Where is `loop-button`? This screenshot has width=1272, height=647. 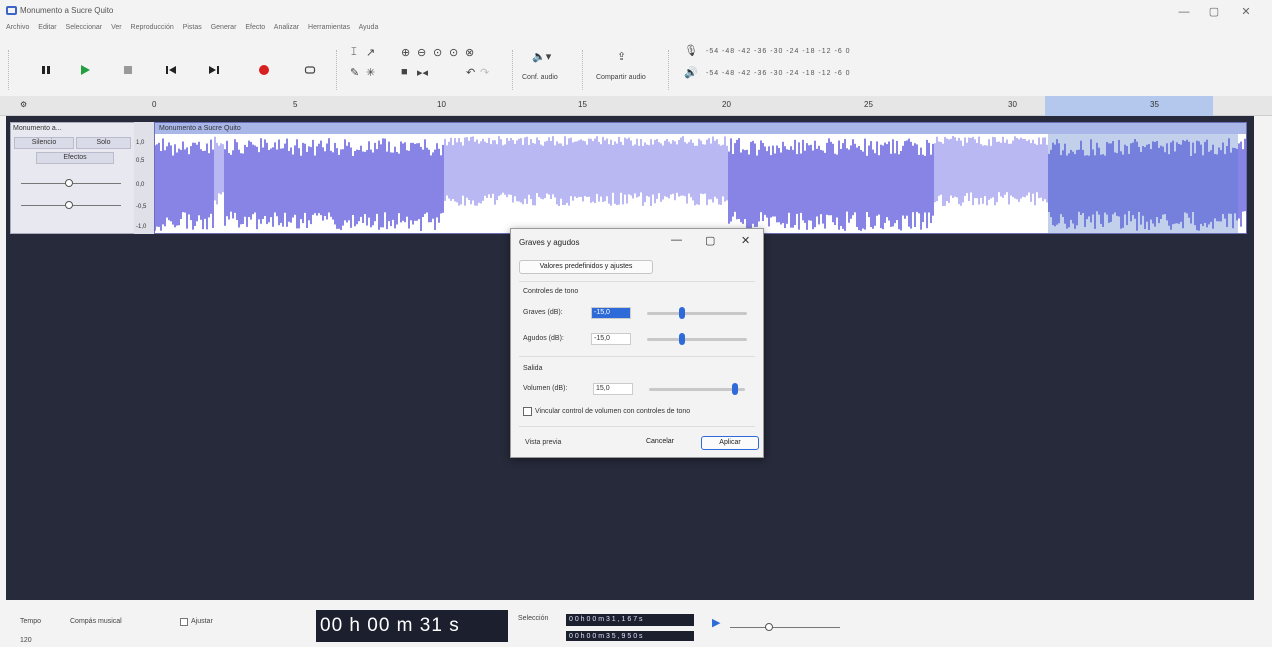
loop-button is located at coordinates (310, 70).